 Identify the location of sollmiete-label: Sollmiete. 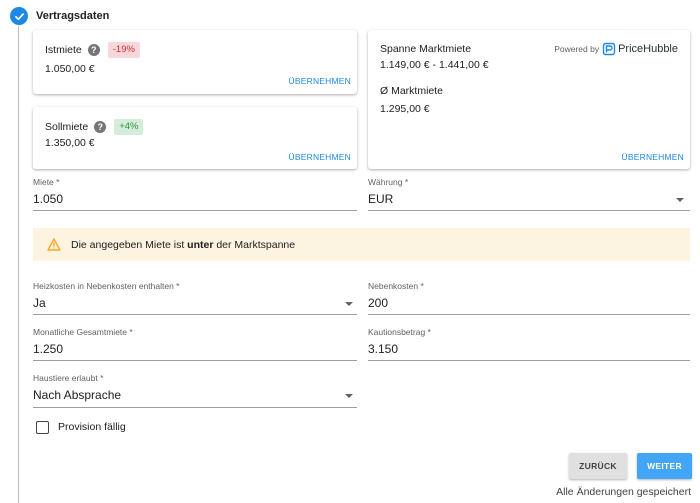
(67, 127).